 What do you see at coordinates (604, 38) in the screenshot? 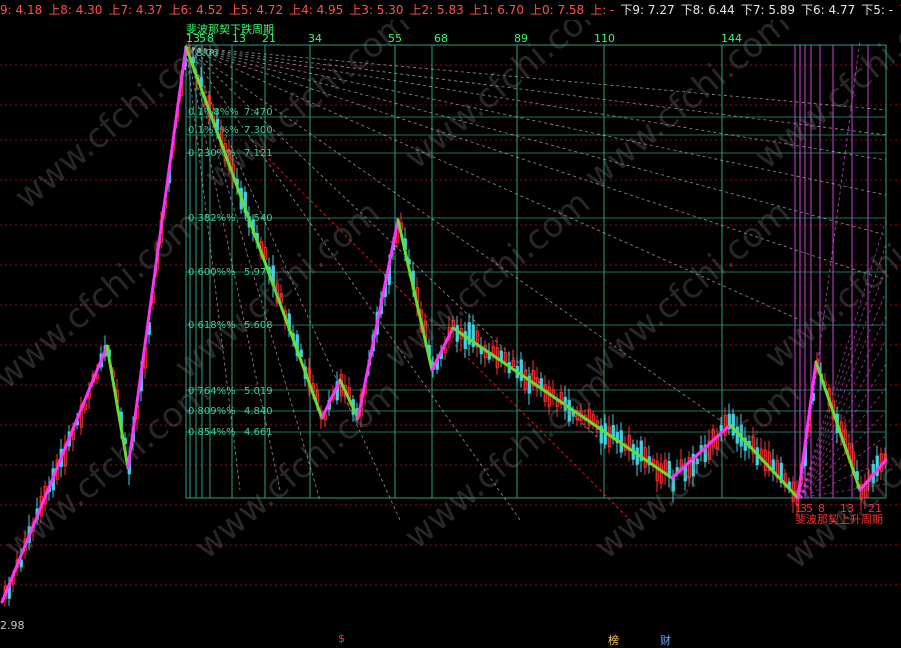
I see `fib-top-number: 110` at bounding box center [604, 38].